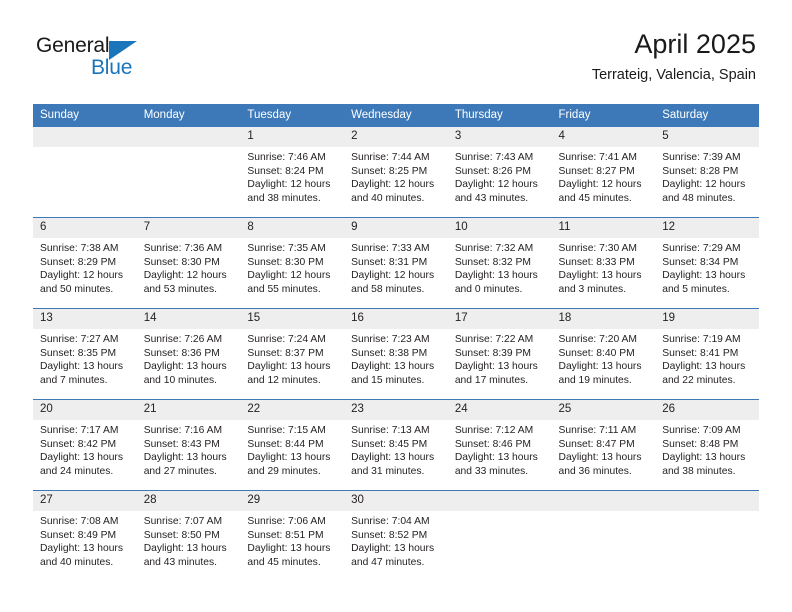 Image resolution: width=792 pixels, height=612 pixels. I want to click on sunrise-text: Sunrise: 7:41 AM, so click(597, 157).